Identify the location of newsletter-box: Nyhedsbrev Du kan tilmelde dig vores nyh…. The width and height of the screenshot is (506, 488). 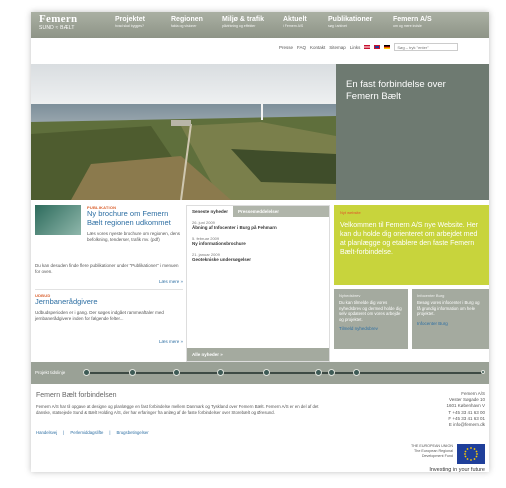
(371, 319).